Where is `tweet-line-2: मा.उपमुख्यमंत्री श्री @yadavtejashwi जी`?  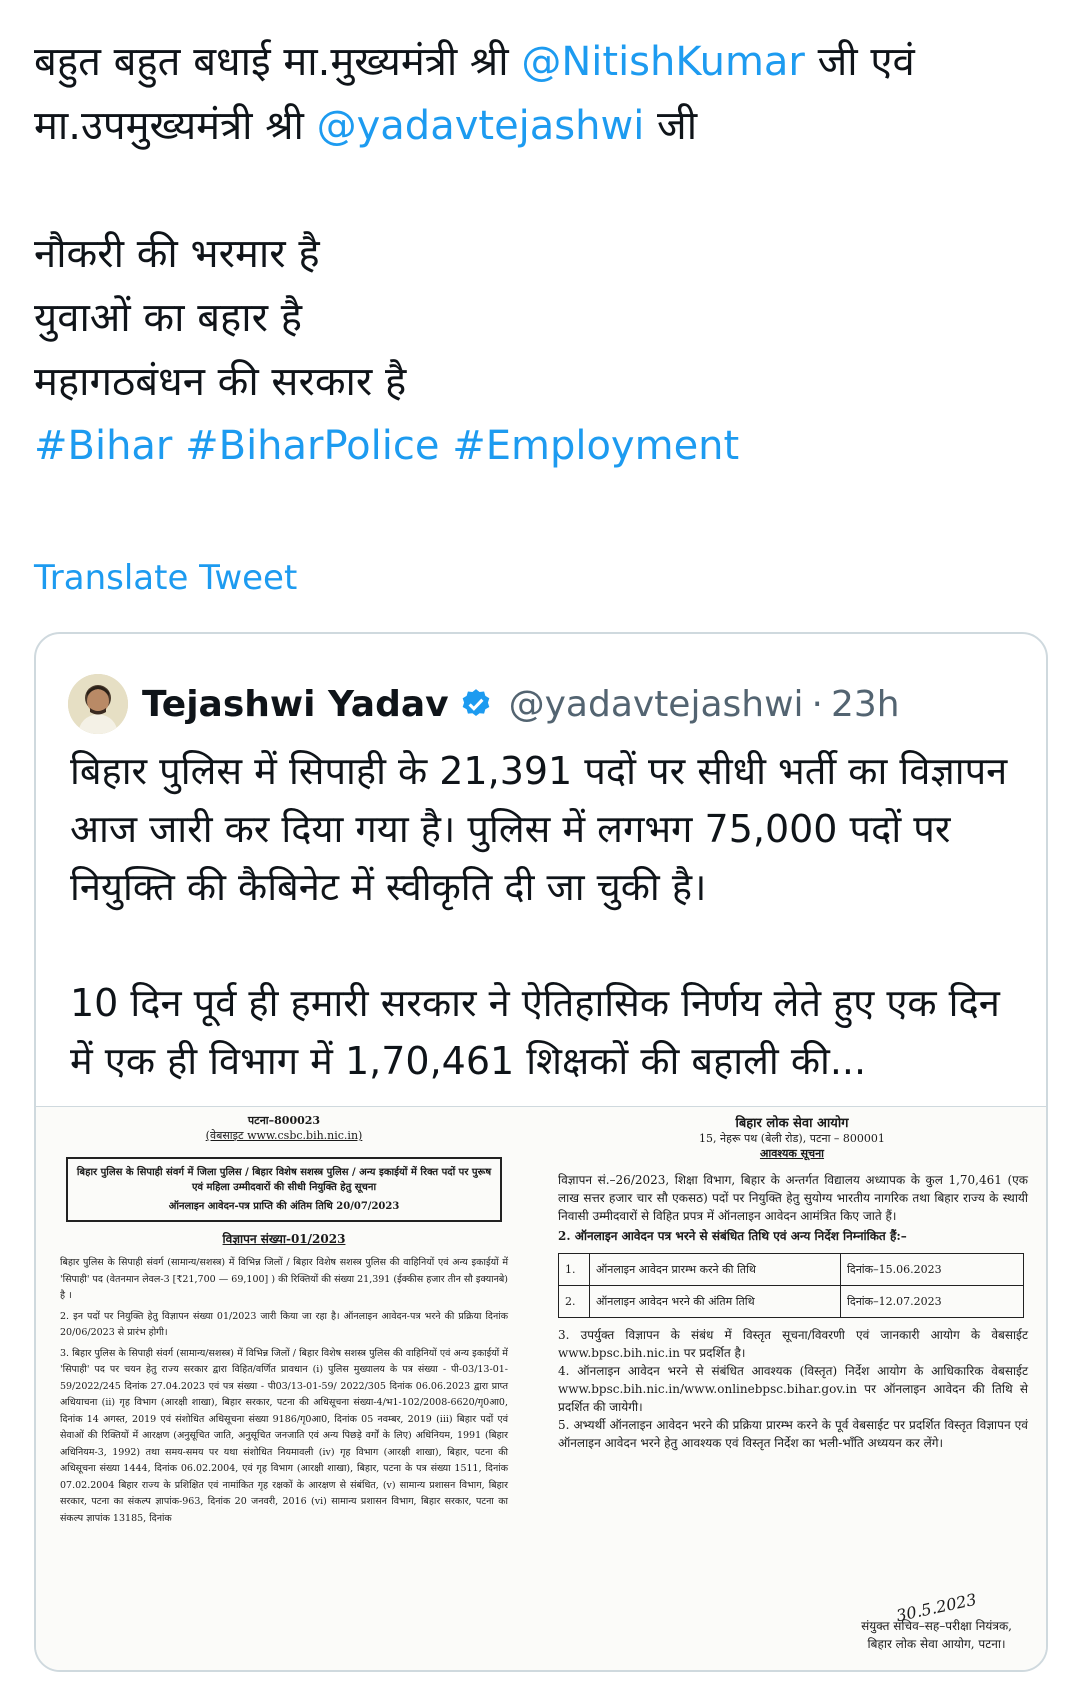 tweet-line-2: मा.उपमुख्यमंत्री श्री @yadavtejashwi जी is located at coordinates (539, 126).